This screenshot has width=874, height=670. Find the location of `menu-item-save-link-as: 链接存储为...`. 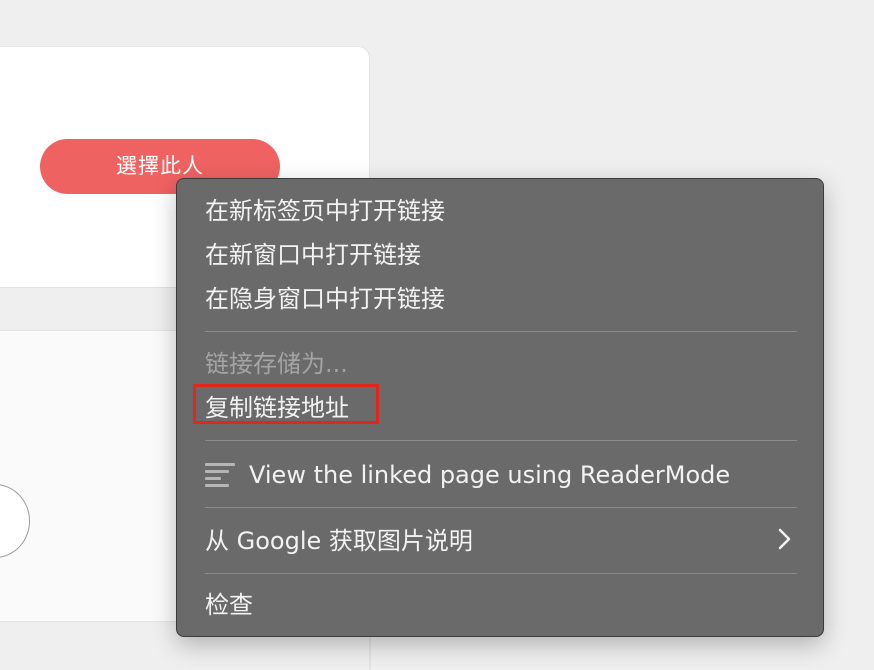

menu-item-save-link-as: 链接存储为... is located at coordinates (276, 364).